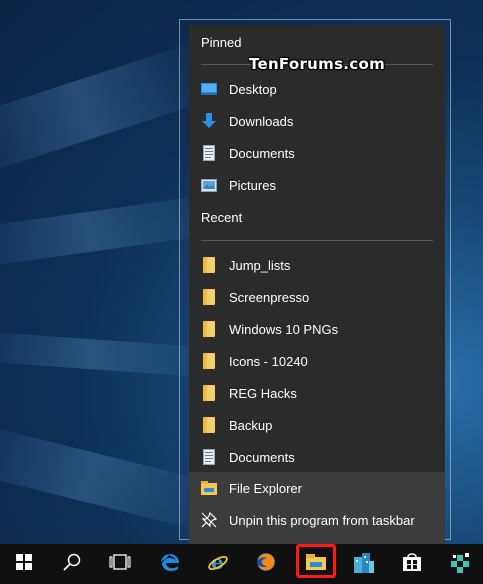 Image resolution: width=483 pixels, height=584 pixels. I want to click on task-view-button, so click(120, 564).